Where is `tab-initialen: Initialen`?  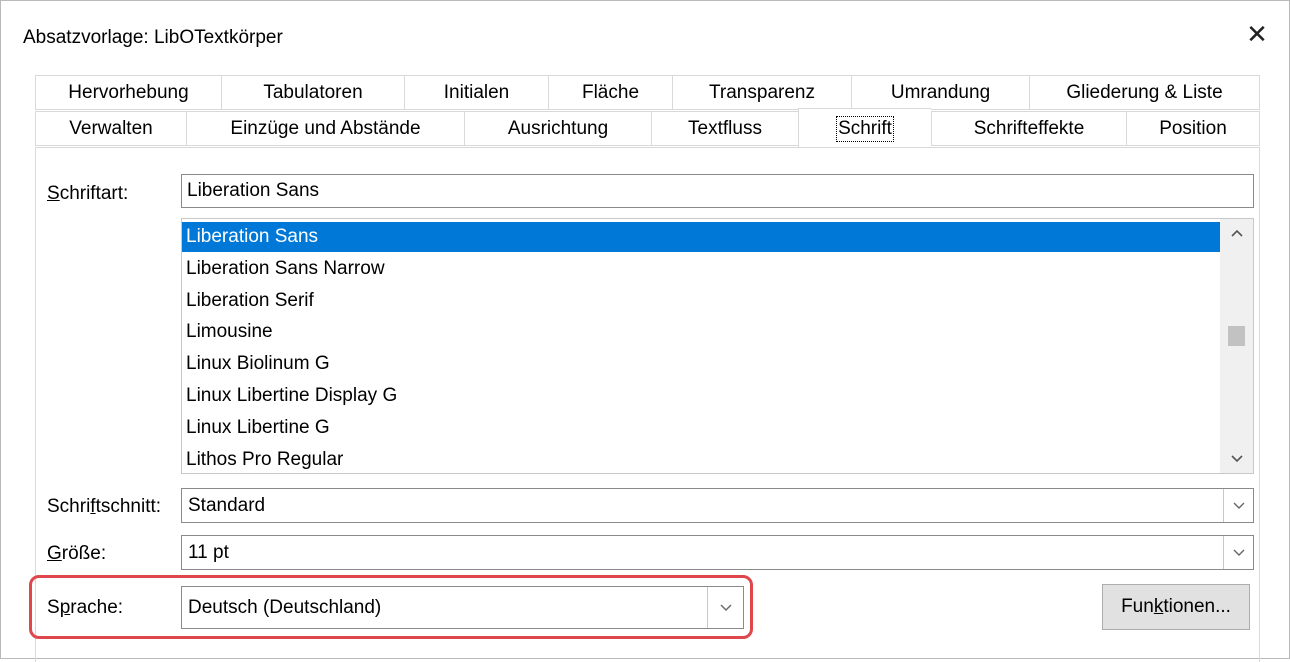 tab-initialen: Initialen is located at coordinates (476, 92).